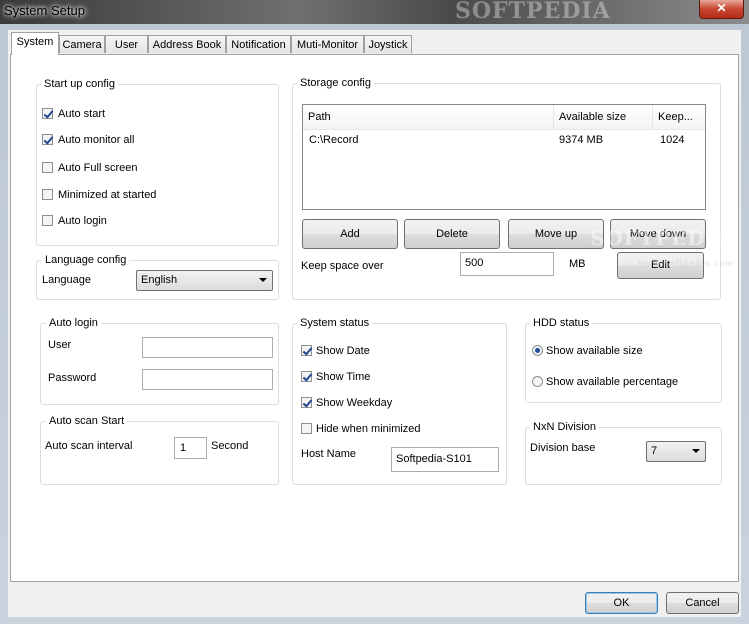  What do you see at coordinates (702, 603) in the screenshot?
I see `cancel-button: Cancel` at bounding box center [702, 603].